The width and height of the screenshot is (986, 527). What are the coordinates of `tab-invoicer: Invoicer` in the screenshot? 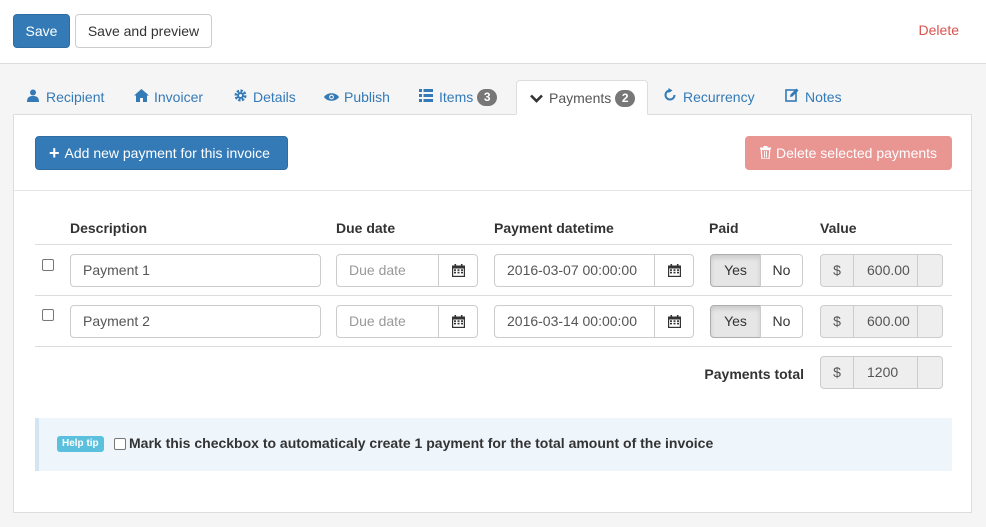 It's located at (168, 97).